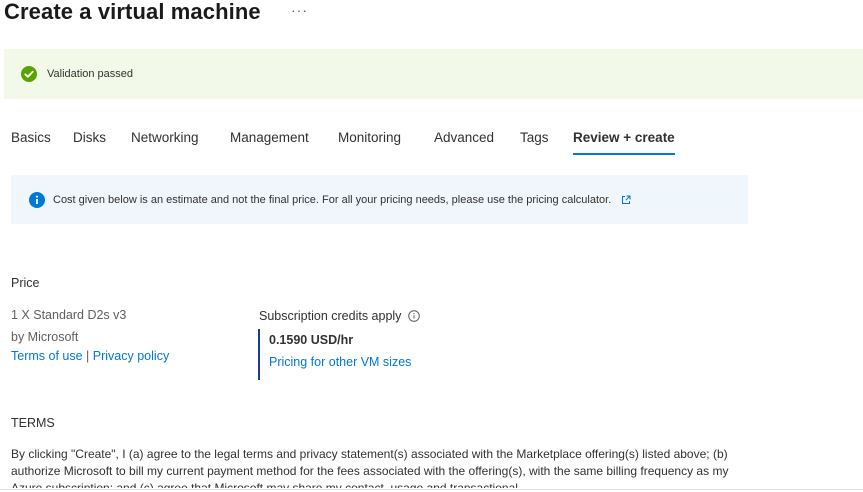 This screenshot has height=492, width=863. What do you see at coordinates (311, 340) in the screenshot?
I see `hourly-rate: 0.1590 USD/hr` at bounding box center [311, 340].